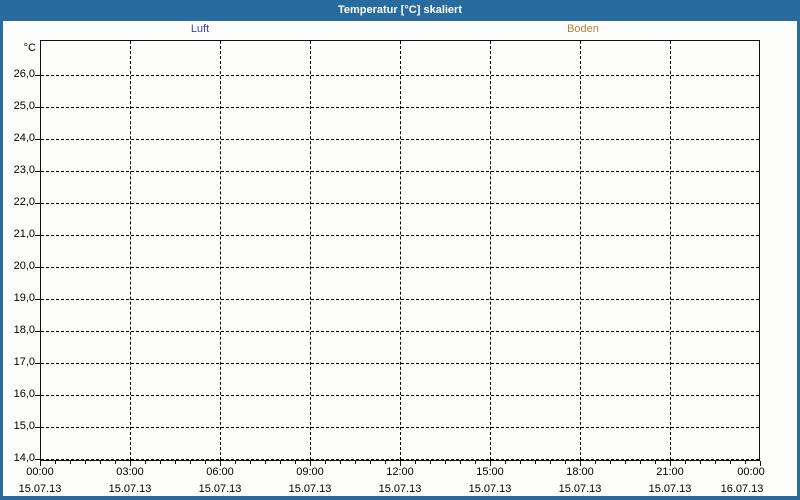  Describe the element at coordinates (24, 458) in the screenshot. I see `y-tick-label: 14,0` at that location.